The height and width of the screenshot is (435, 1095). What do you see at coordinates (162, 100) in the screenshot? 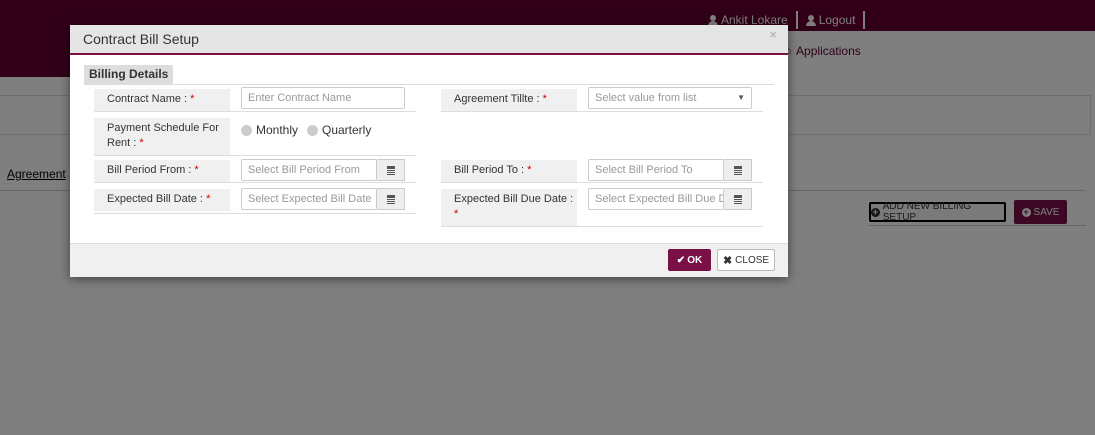
I see `contract-name-label: Contract Name : *` at bounding box center [162, 100].